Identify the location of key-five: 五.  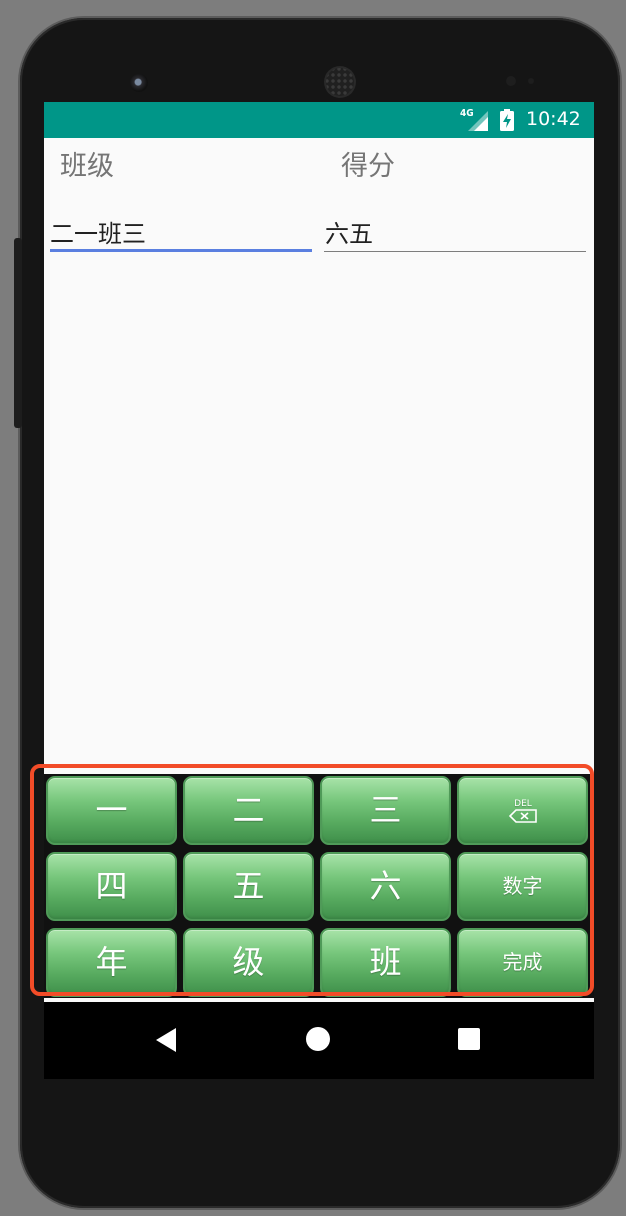
(248, 886).